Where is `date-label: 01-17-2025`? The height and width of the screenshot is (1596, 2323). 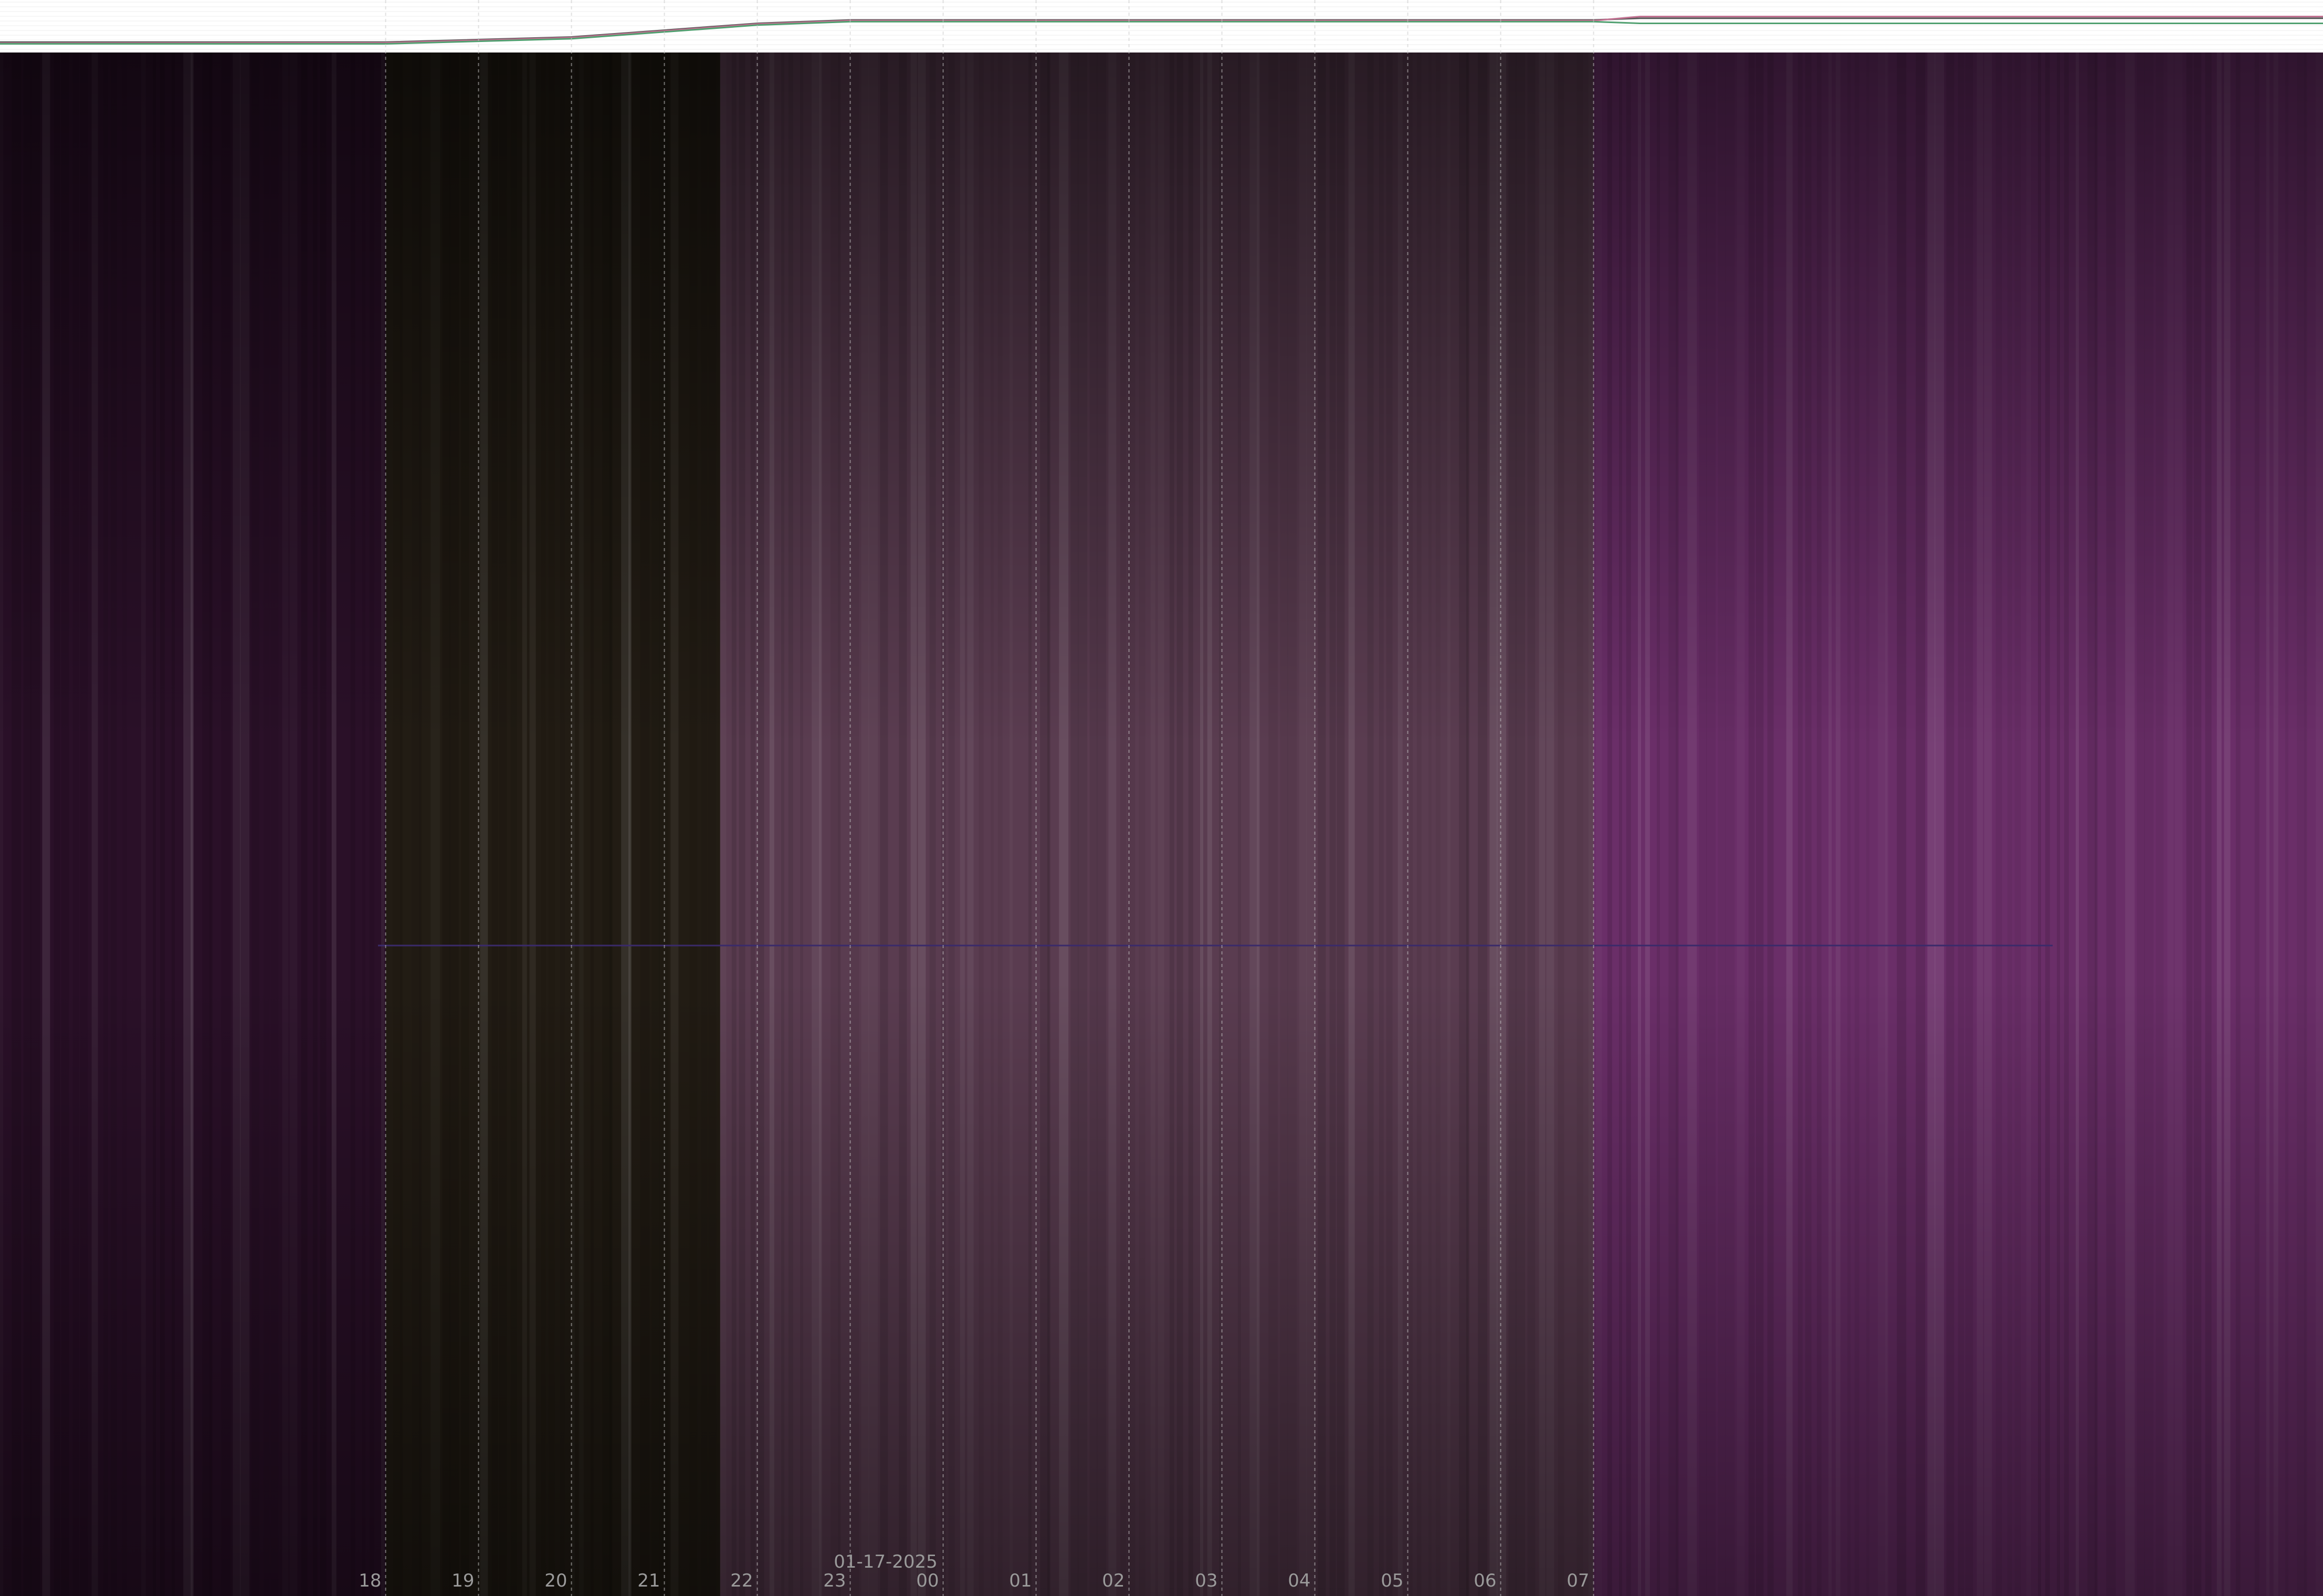 date-label: 01-17-2025 is located at coordinates (886, 1561).